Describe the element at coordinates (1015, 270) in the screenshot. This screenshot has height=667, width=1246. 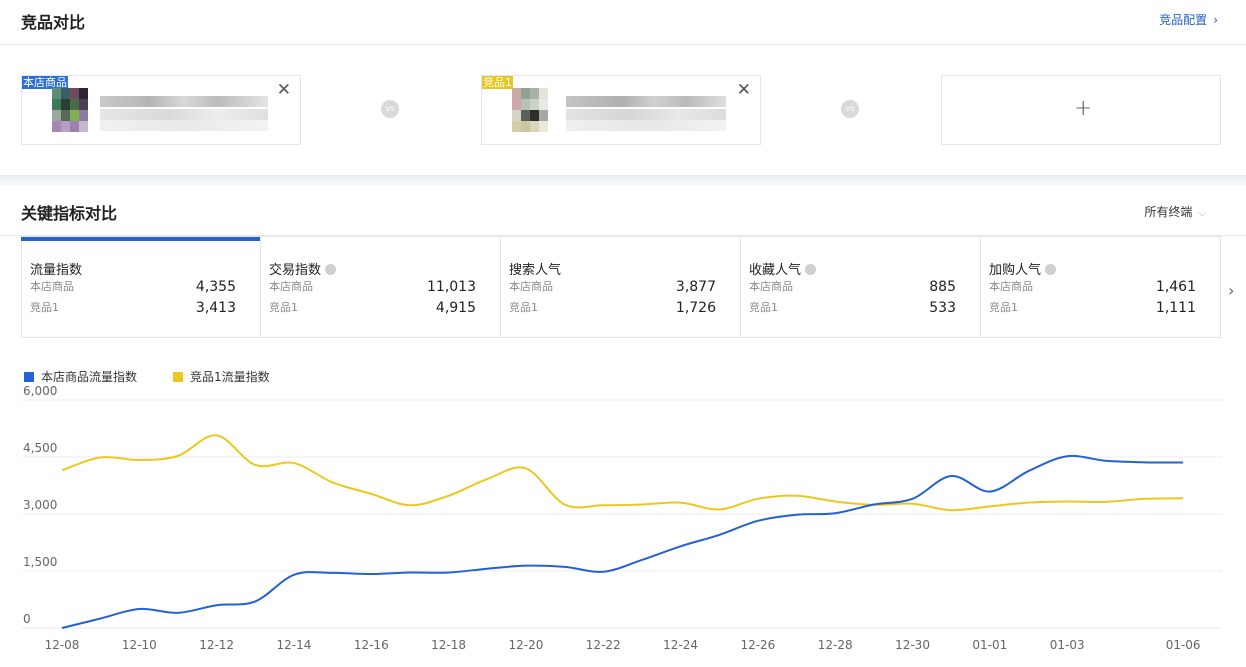
I see `metric-tab-label: 加购人气` at that location.